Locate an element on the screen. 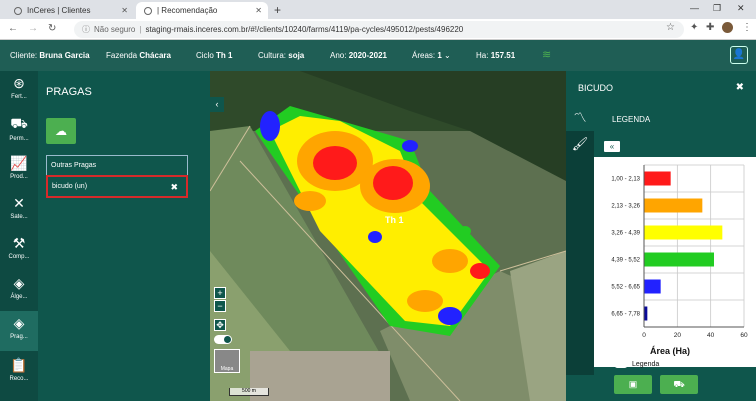 This screenshot has width=756, height=401. globe-icon is located at coordinates (148, 10).